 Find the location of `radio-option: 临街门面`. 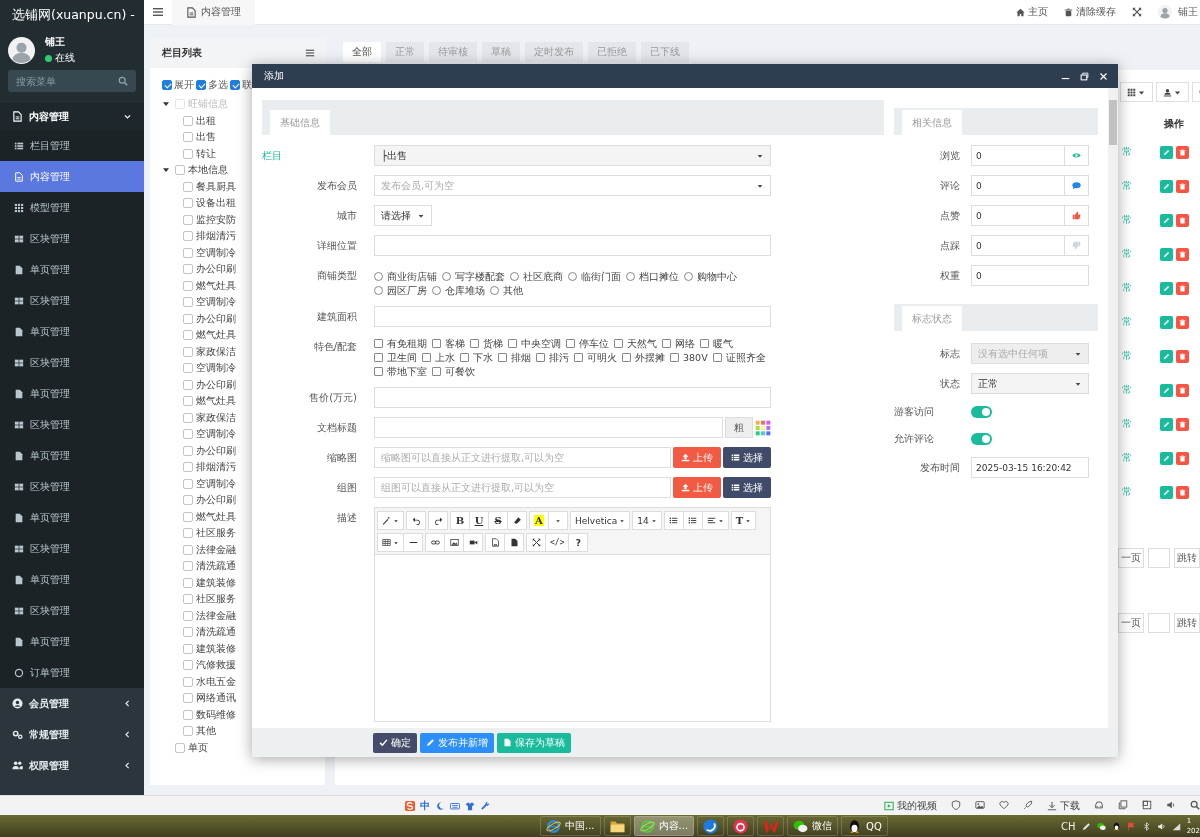

radio-option: 临街门面 is located at coordinates (594, 276).